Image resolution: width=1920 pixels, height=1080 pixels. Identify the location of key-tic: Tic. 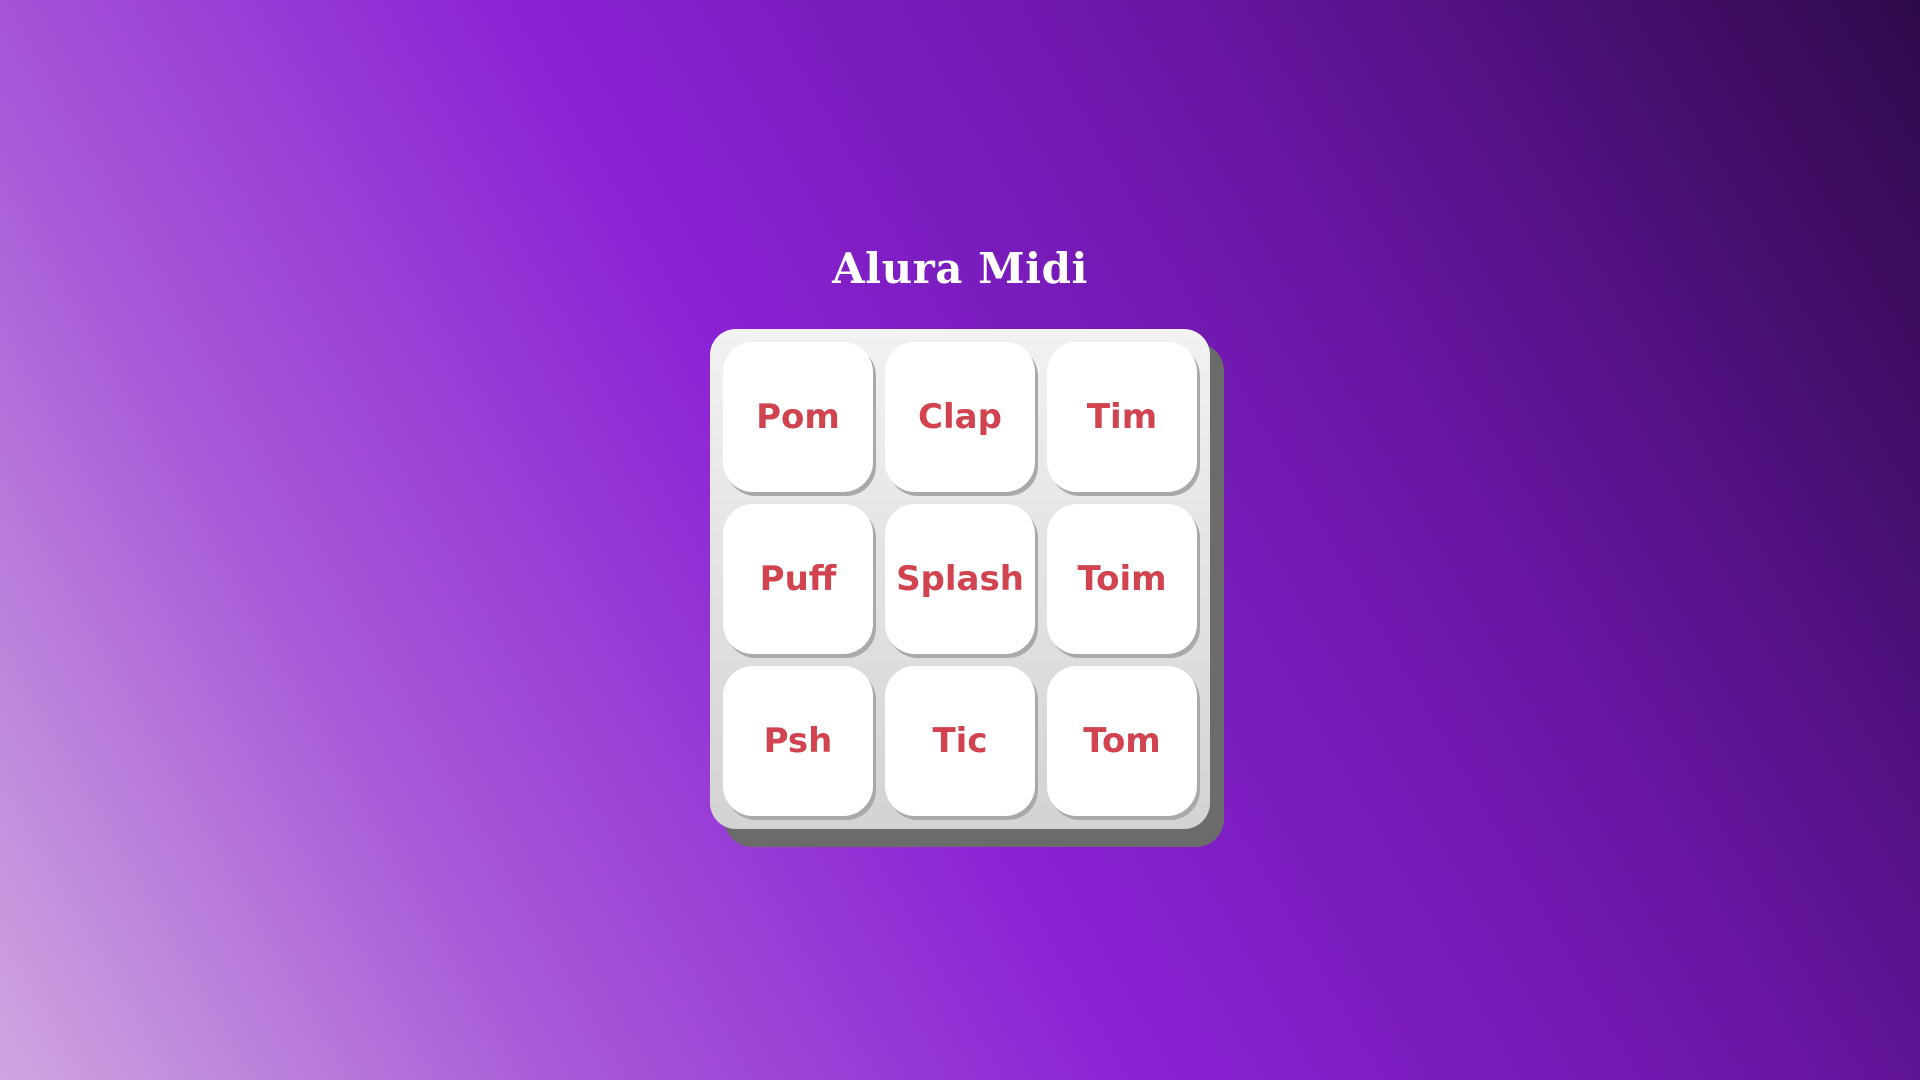
(960, 741).